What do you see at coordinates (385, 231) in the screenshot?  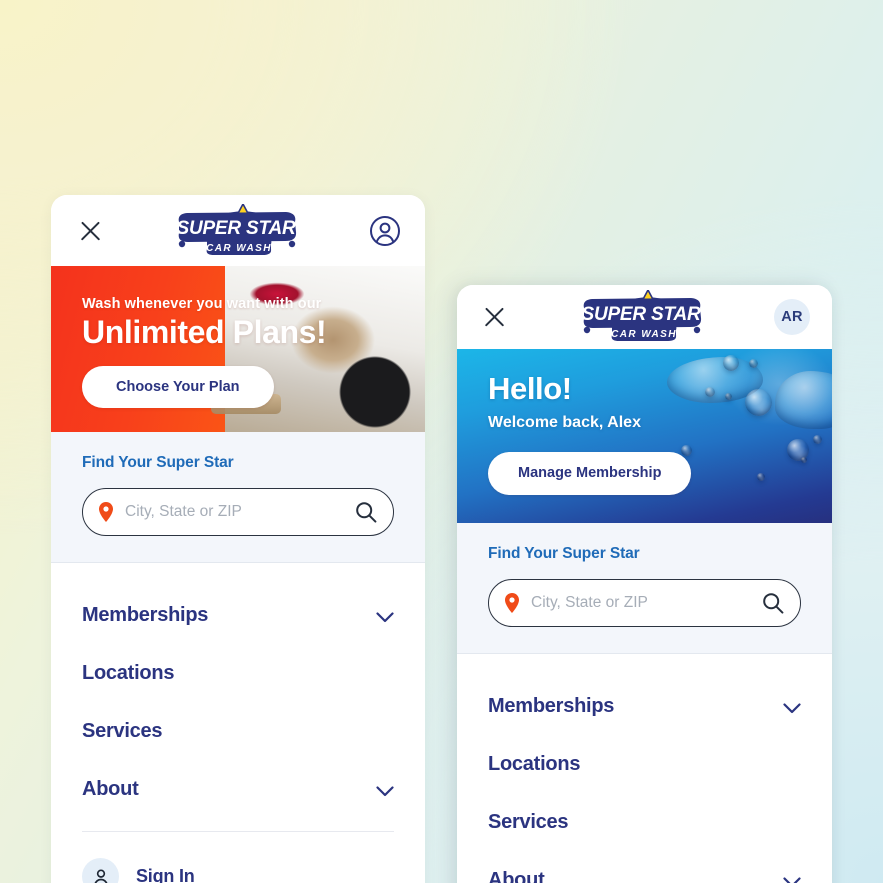 I see `account-icon` at bounding box center [385, 231].